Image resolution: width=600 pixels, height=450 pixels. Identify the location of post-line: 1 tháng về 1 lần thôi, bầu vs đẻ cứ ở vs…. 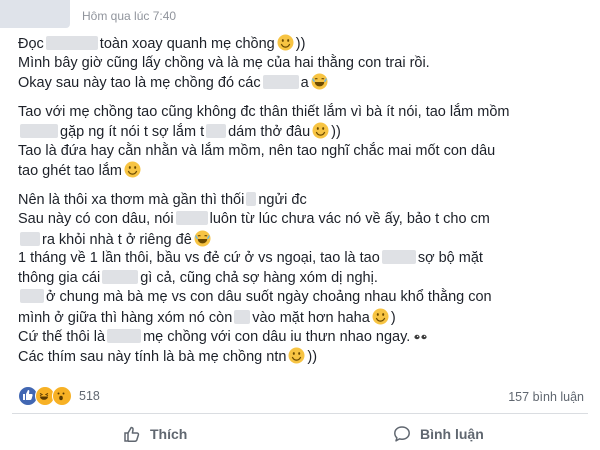
(303, 259).